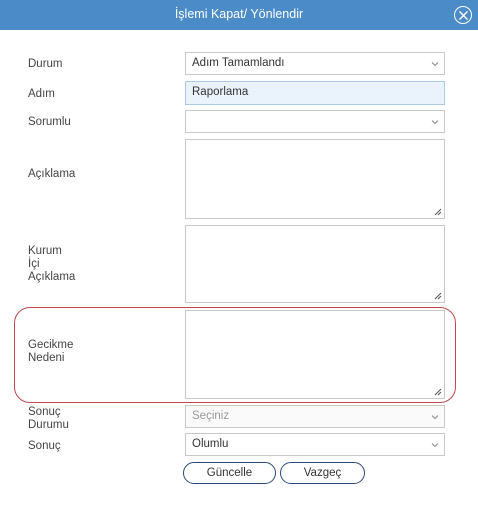 The width and height of the screenshot is (478, 505). Describe the element at coordinates (44, 446) in the screenshot. I see `sonuc-label: Sonuç` at that location.